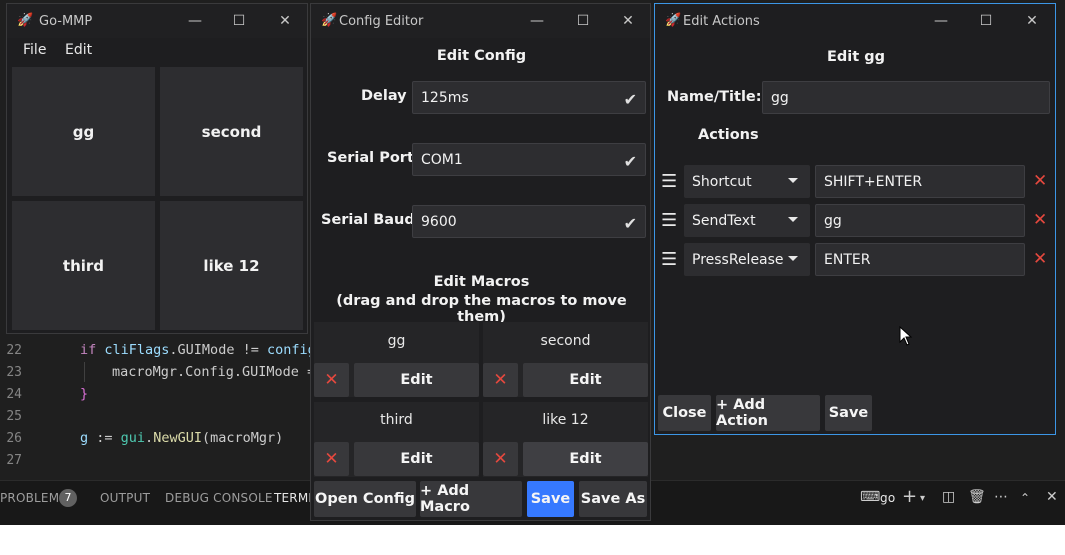 Image resolution: width=1065 pixels, height=555 pixels. What do you see at coordinates (714, 97) in the screenshot?
I see `name-title-label: Name/Title:` at bounding box center [714, 97].